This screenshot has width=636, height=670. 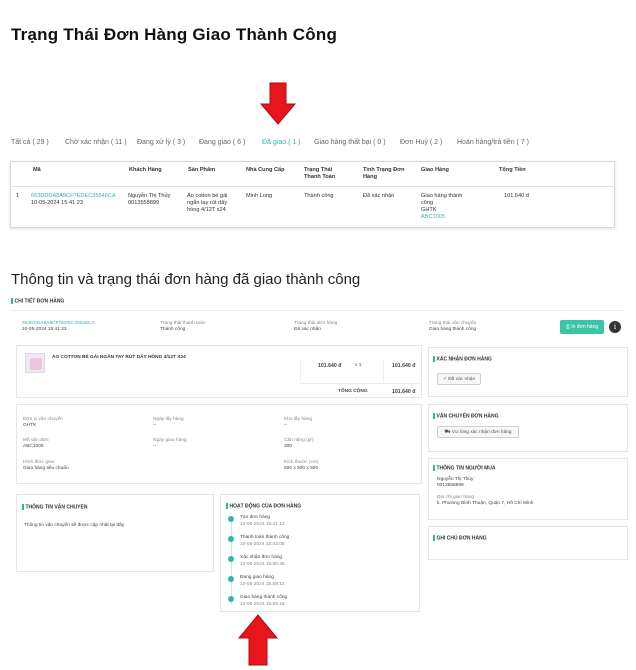 What do you see at coordinates (384, 173) in the screenshot?
I see `column-header-order-status: Tình Trạng Đơn Hàng` at bounding box center [384, 173].